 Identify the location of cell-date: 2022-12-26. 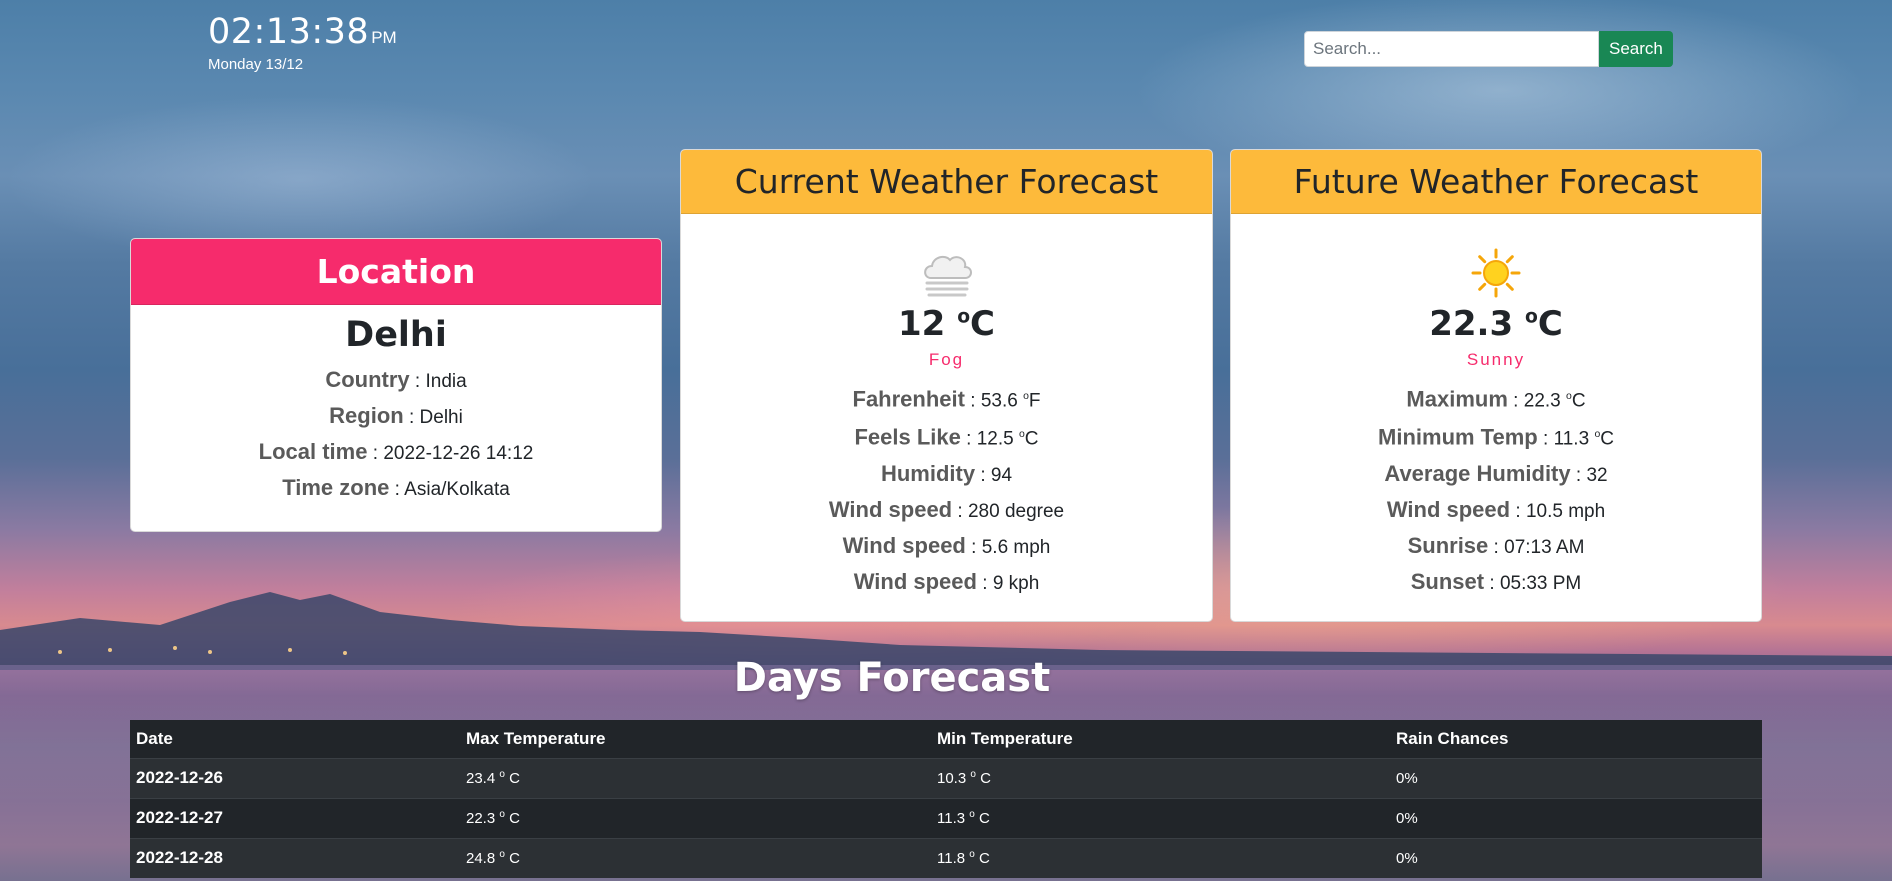
(295, 777).